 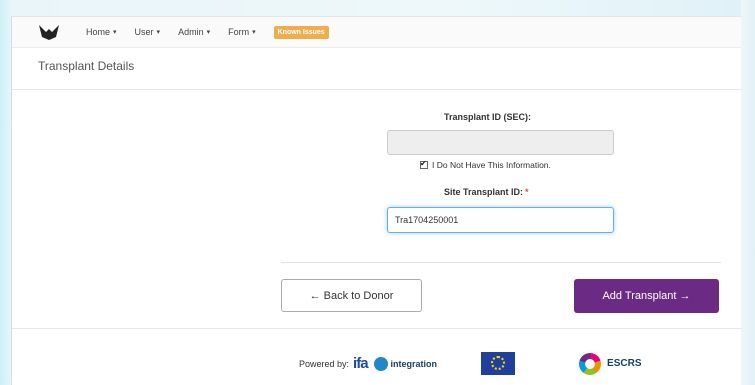 I want to click on nav-user-label: User, so click(x=144, y=32).